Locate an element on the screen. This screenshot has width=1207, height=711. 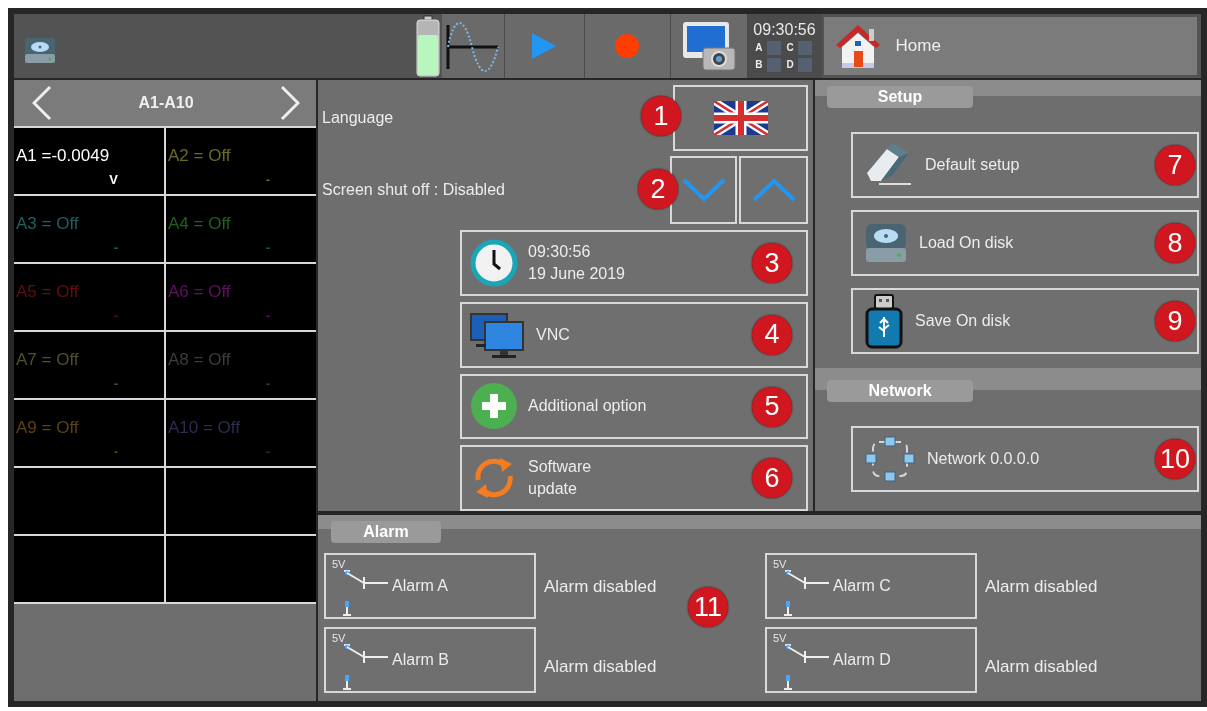
button-label: VNC is located at coordinates (553, 334).